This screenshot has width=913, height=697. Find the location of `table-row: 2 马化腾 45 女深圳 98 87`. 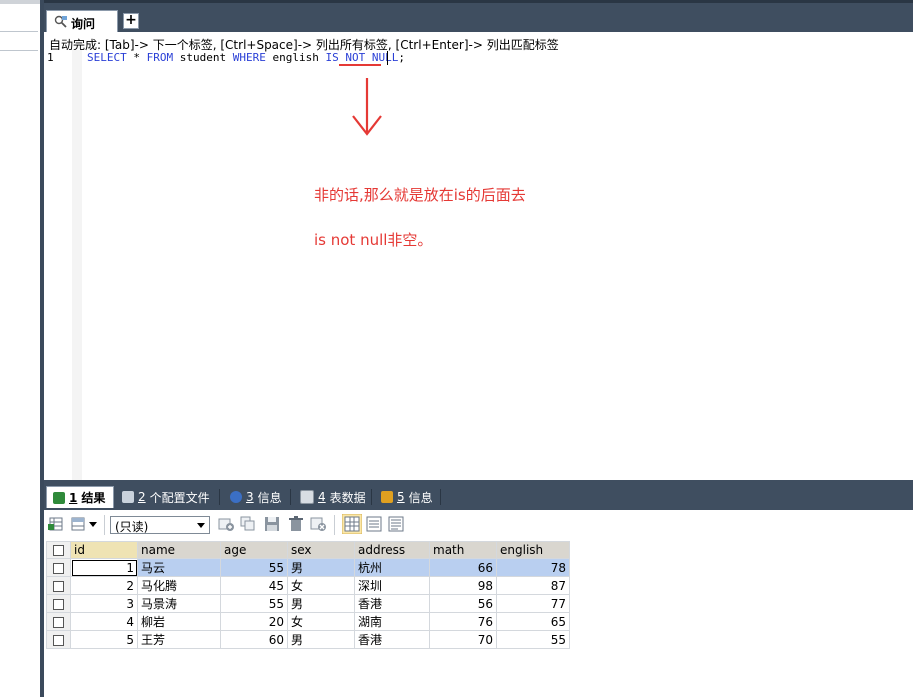

table-row: 2 马化腾 45 女深圳 98 87 is located at coordinates (308, 585).